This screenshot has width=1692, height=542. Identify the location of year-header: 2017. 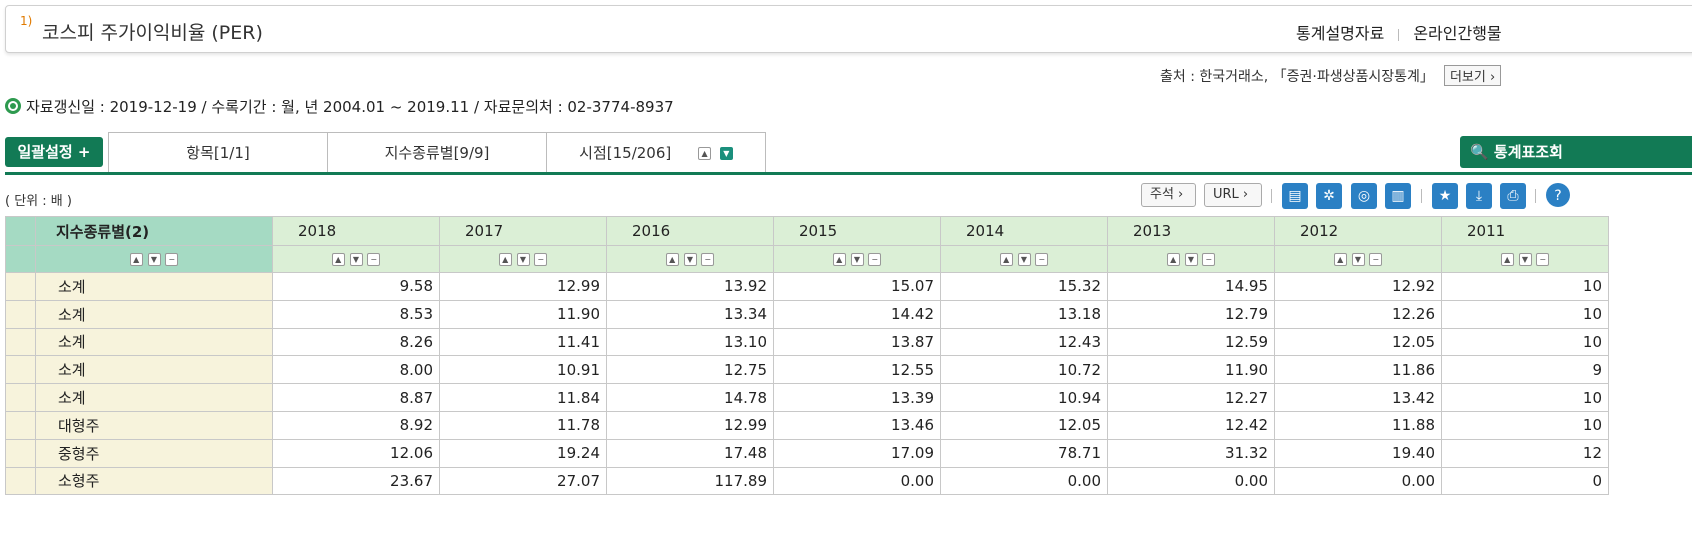
(523, 231).